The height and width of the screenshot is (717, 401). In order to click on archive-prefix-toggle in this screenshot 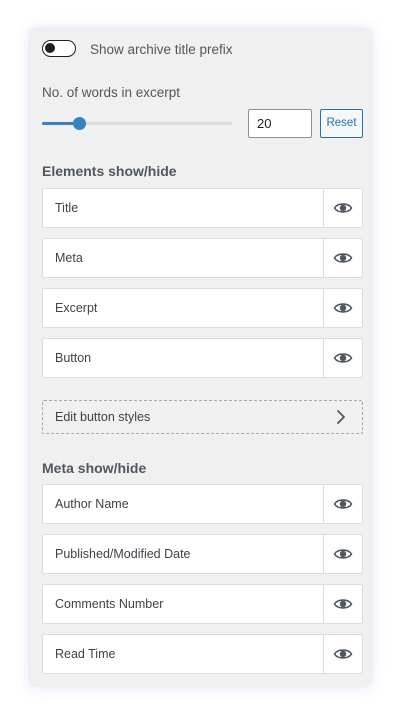, I will do `click(59, 48)`.